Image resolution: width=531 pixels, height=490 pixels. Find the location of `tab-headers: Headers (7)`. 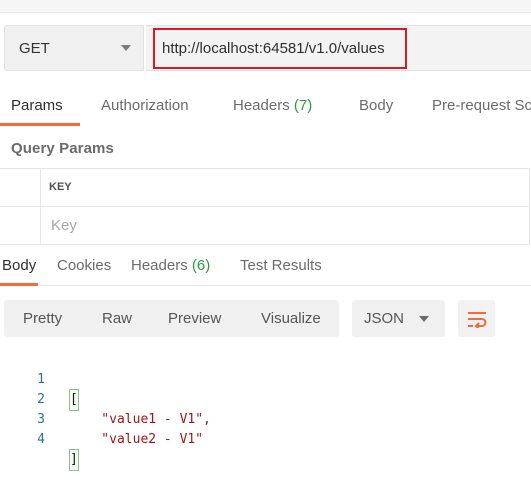

tab-headers: Headers (7) is located at coordinates (272, 106).